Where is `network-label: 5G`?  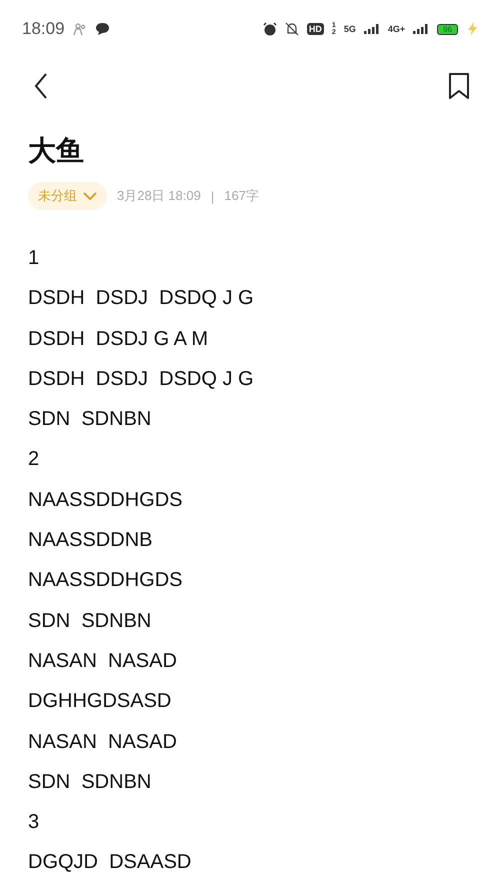 network-label: 5G is located at coordinates (350, 29).